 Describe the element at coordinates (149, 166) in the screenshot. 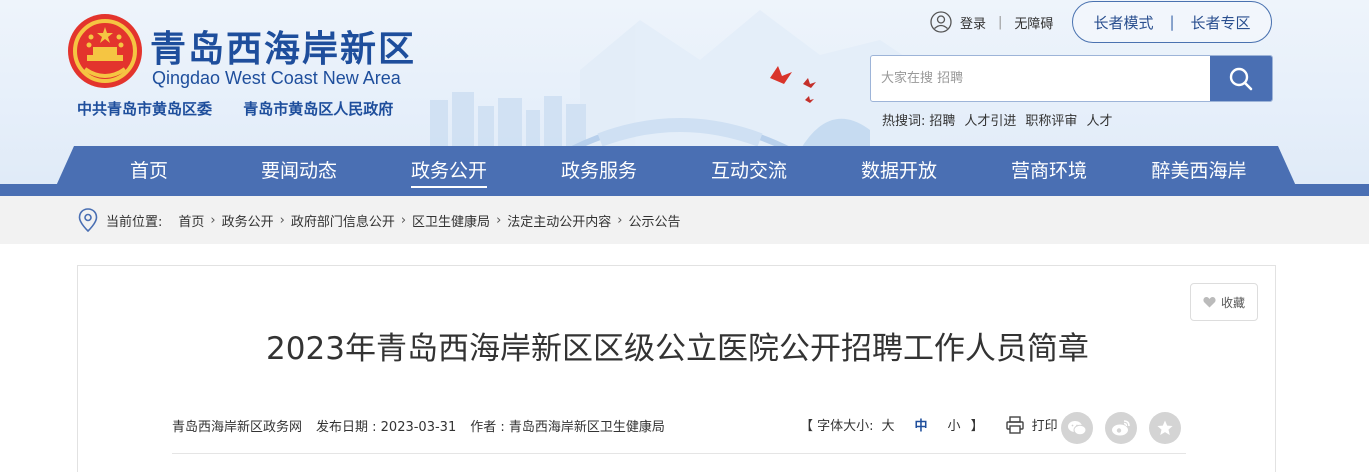

I see `nav-item-home: 首页` at that location.